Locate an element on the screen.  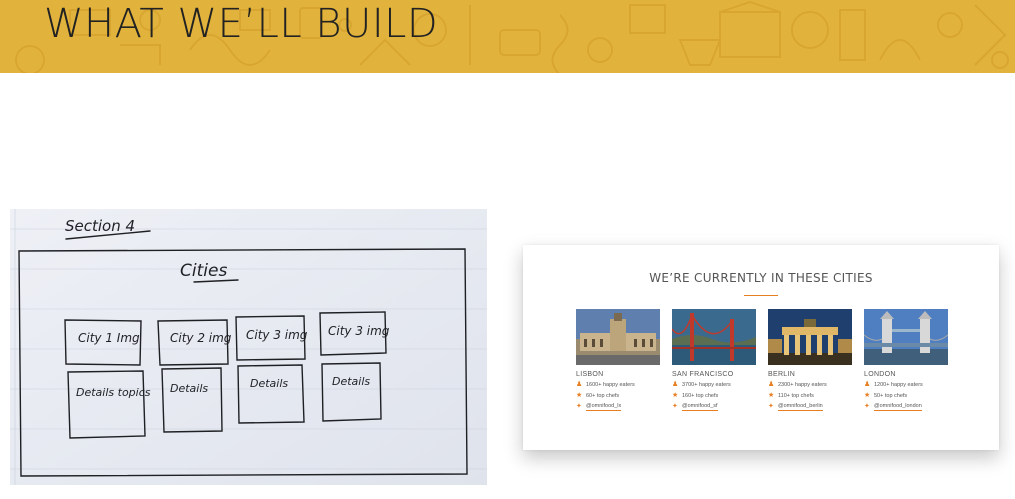
sketch-section-label: Section 4 is located at coordinates (100, 226).